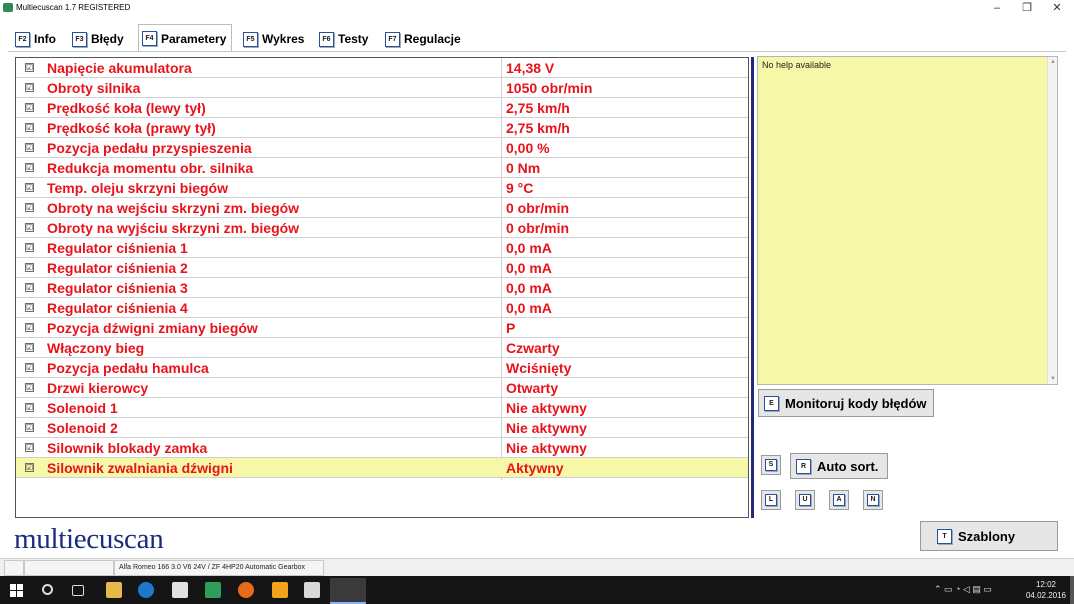  I want to click on windows-start-icon, so click(16, 590).